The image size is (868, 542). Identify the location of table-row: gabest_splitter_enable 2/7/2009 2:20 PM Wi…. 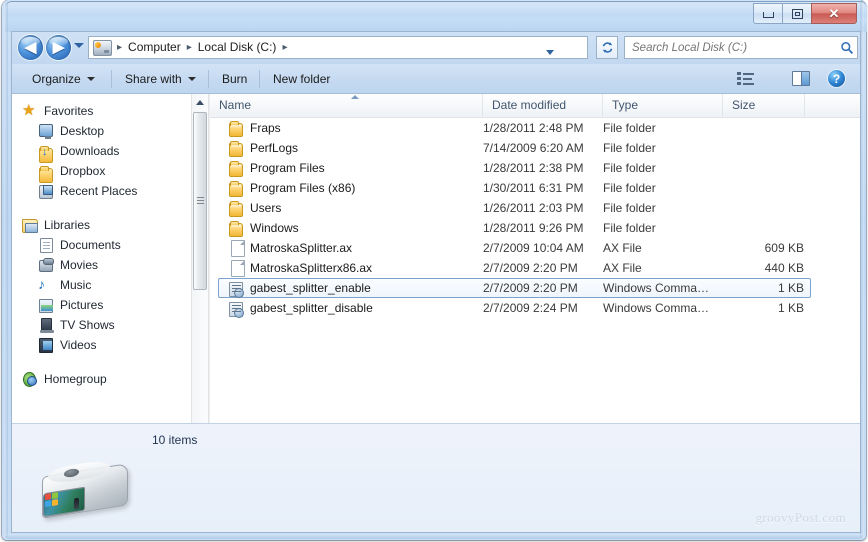
(535, 288).